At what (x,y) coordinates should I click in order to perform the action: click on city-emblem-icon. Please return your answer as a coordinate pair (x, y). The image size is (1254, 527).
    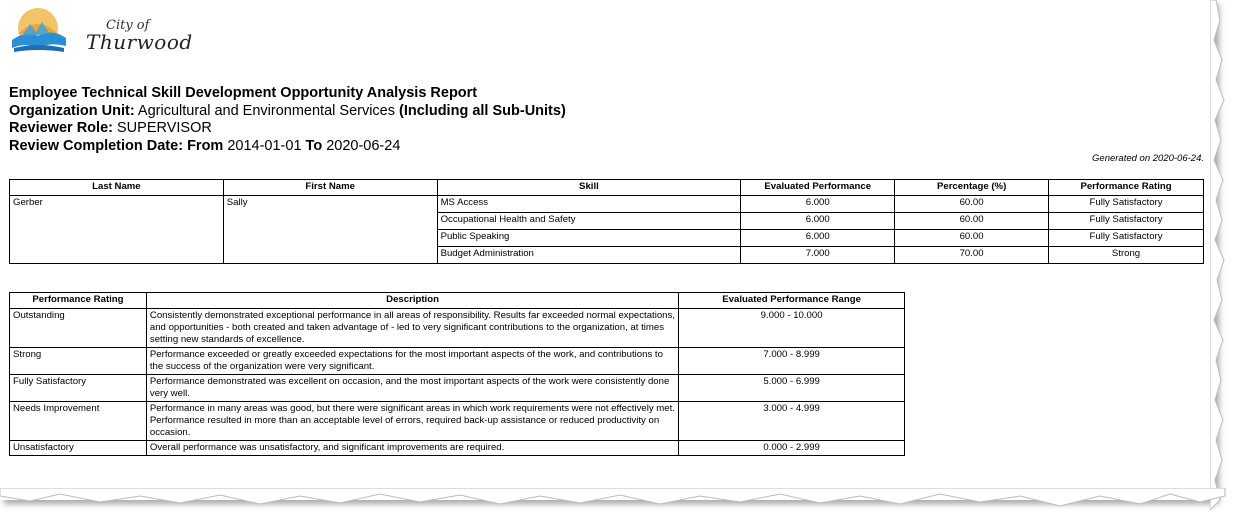
    Looking at the image, I should click on (39, 30).